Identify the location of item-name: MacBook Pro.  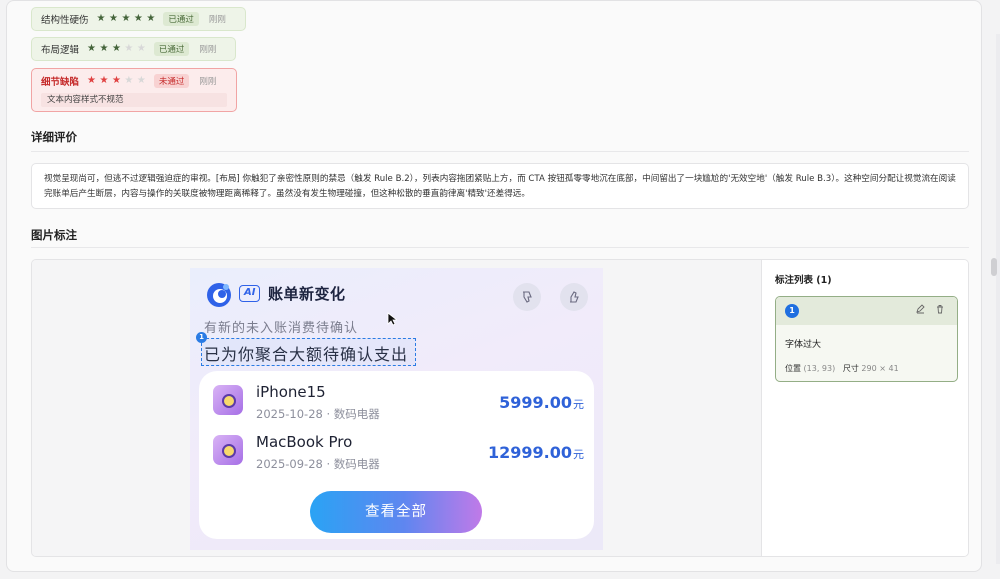
(304, 442).